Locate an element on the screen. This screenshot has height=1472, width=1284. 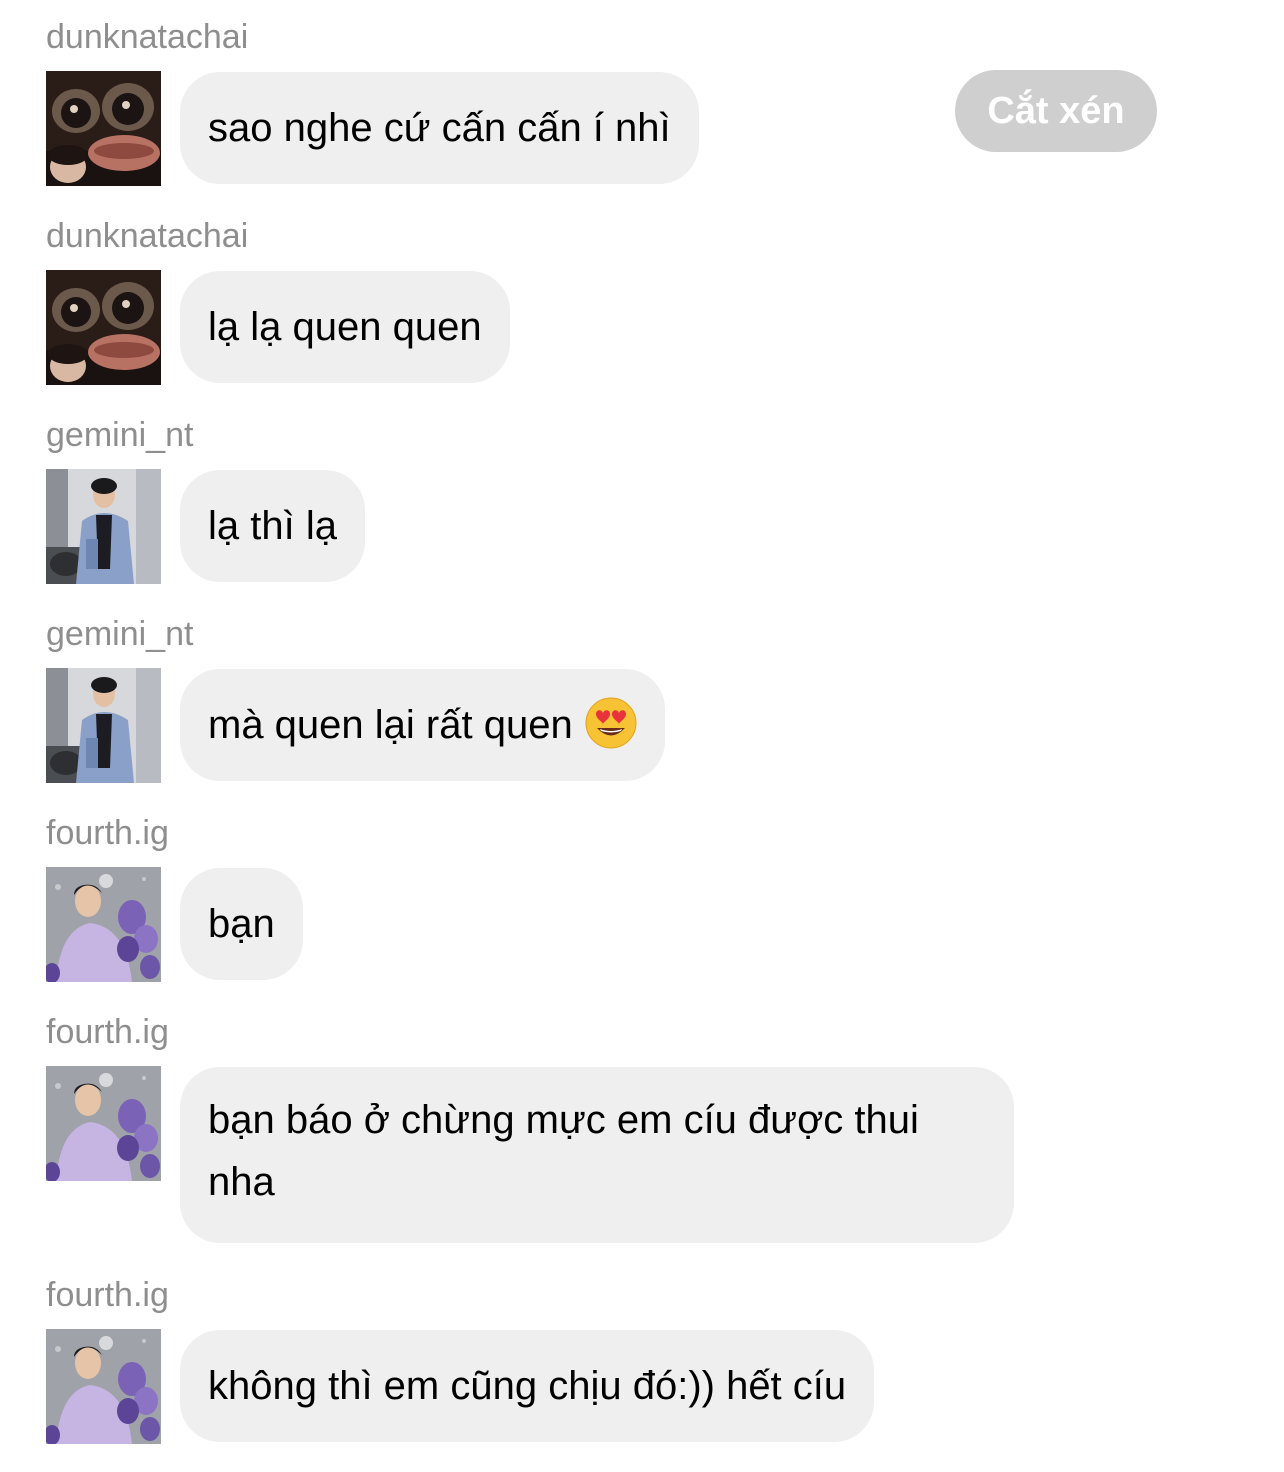
message-bubble: lạ thì lạ is located at coordinates (272, 526).